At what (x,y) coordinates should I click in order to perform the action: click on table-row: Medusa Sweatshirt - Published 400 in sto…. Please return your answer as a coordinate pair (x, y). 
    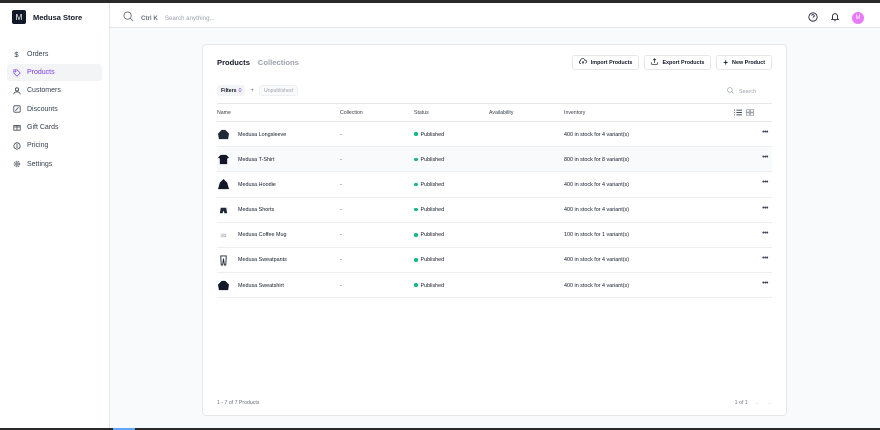
    Looking at the image, I should click on (494, 286).